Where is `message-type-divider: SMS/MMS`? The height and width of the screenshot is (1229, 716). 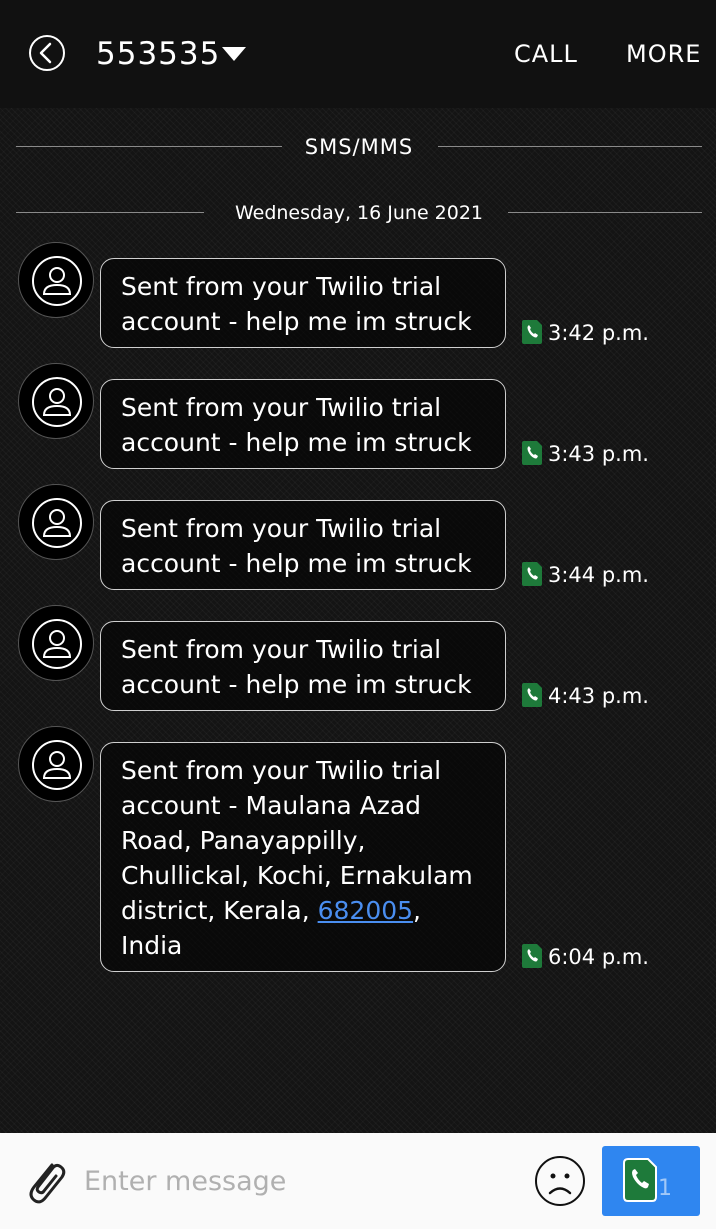 message-type-divider: SMS/MMS is located at coordinates (359, 147).